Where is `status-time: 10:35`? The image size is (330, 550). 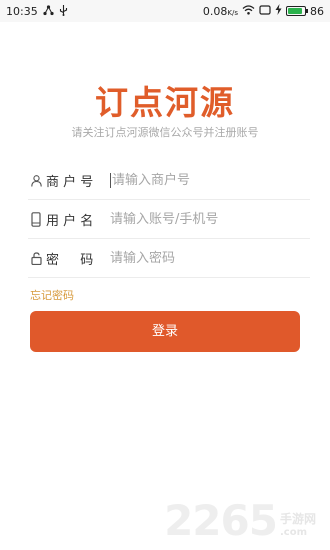 status-time: 10:35 is located at coordinates (22, 11).